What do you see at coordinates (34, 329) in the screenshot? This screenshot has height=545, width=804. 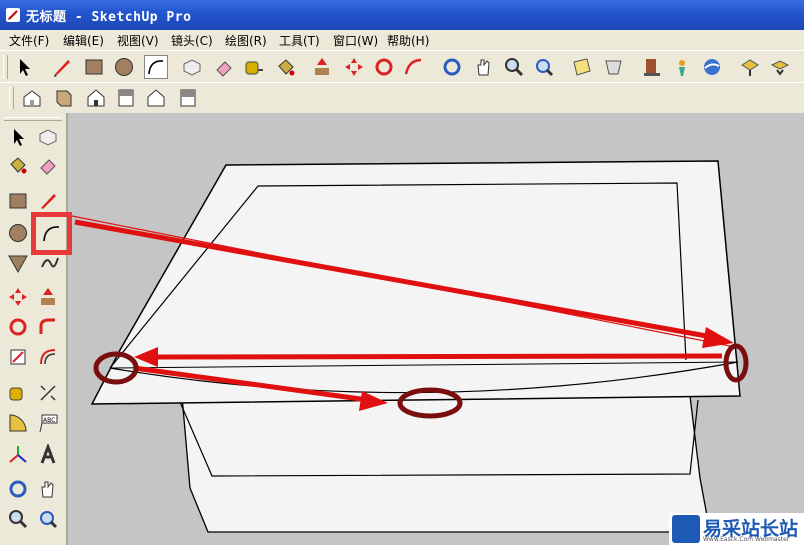 I see `left-toolbar: ABC` at bounding box center [34, 329].